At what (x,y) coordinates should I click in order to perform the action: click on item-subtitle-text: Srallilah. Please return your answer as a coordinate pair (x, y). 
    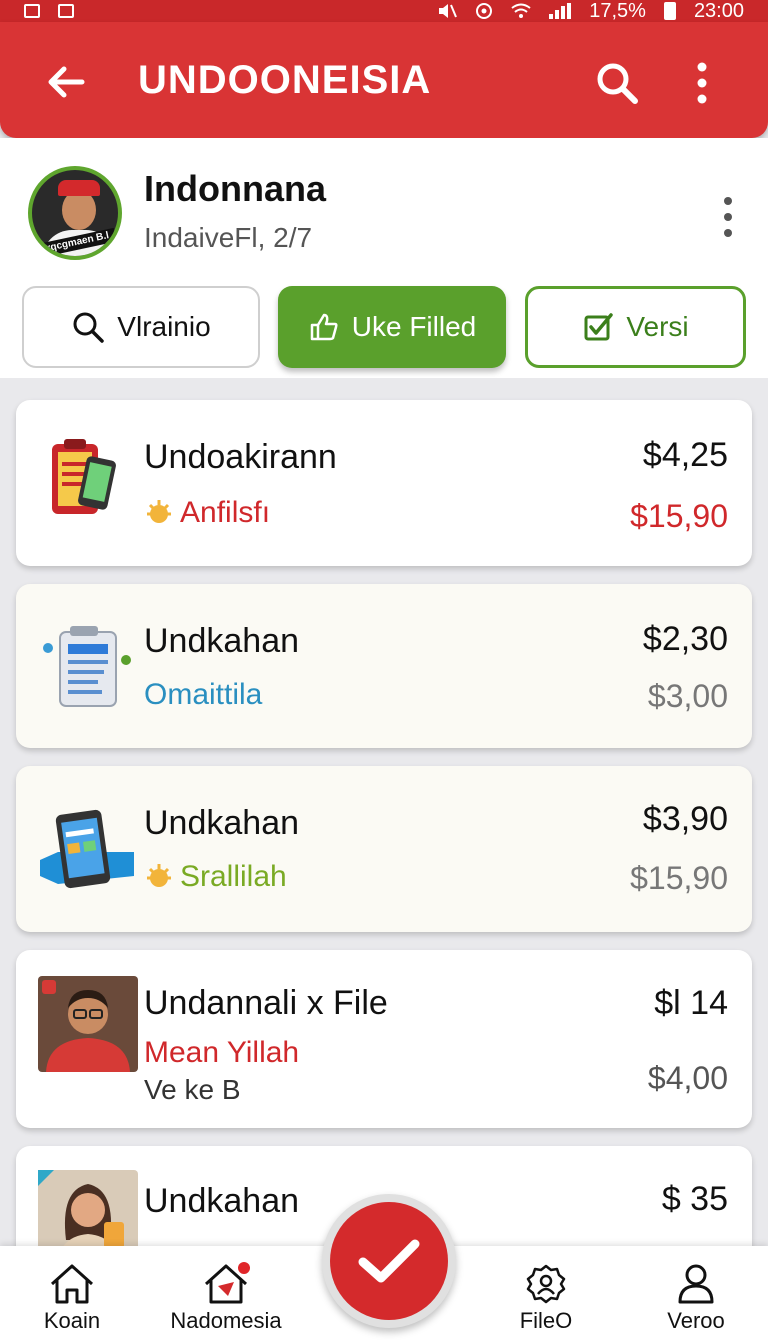
    Looking at the image, I should click on (233, 876).